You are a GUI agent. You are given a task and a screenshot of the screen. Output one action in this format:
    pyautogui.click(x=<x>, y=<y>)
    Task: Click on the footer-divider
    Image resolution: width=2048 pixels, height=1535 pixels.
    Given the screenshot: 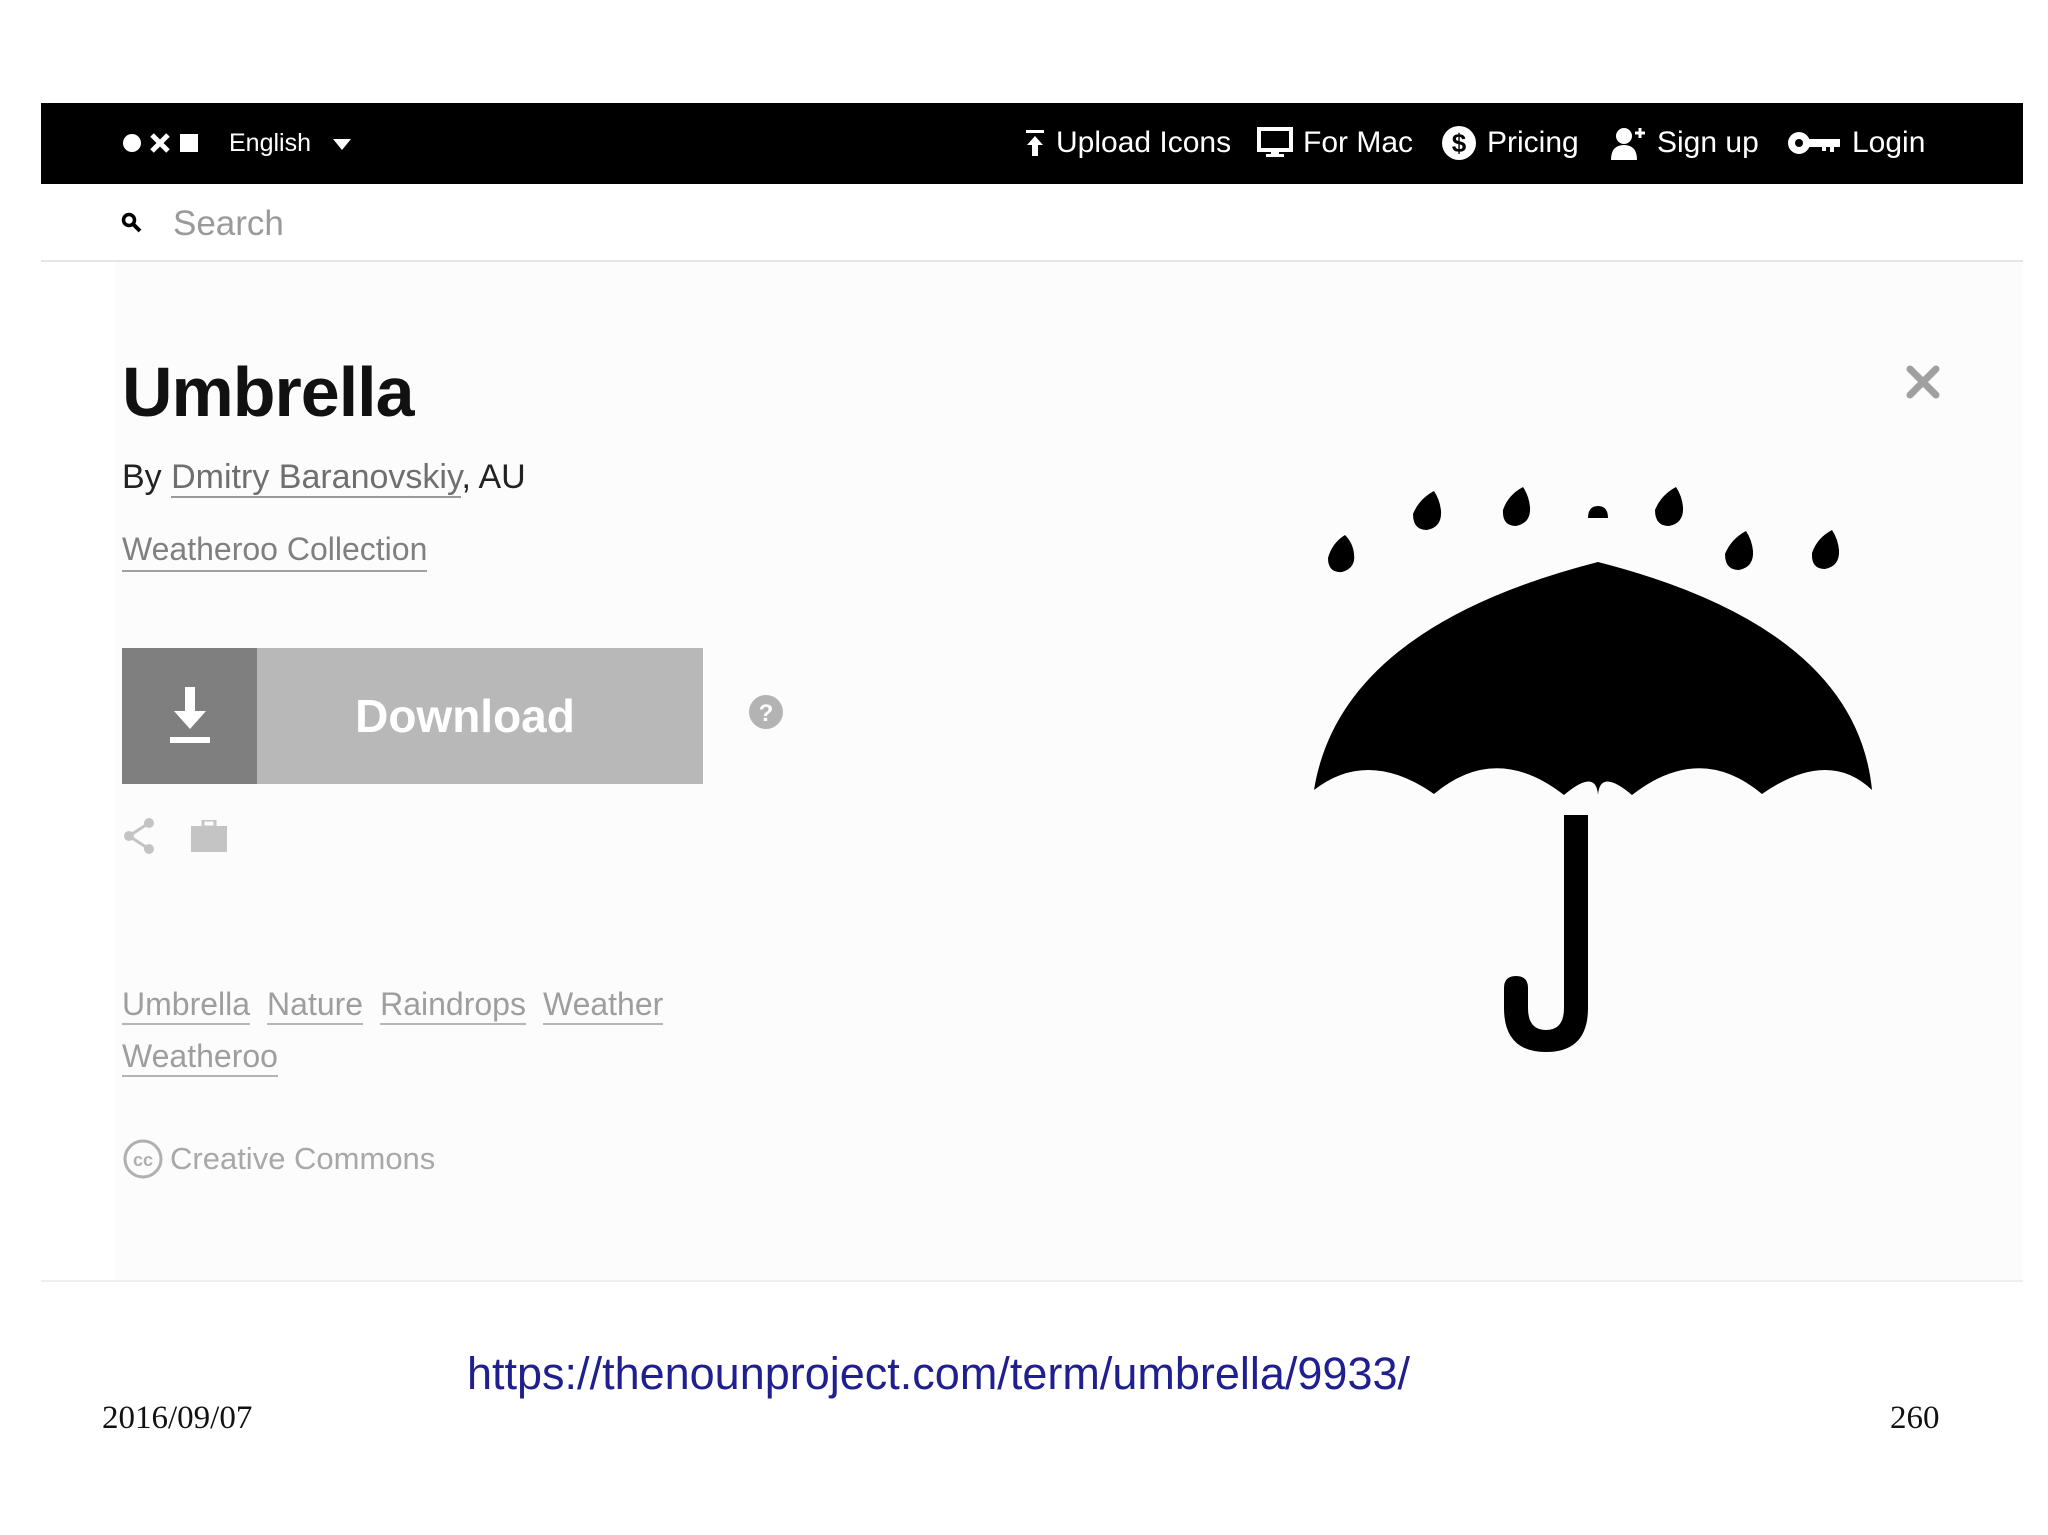 What is the action you would take?
    pyautogui.click(x=1032, y=1281)
    